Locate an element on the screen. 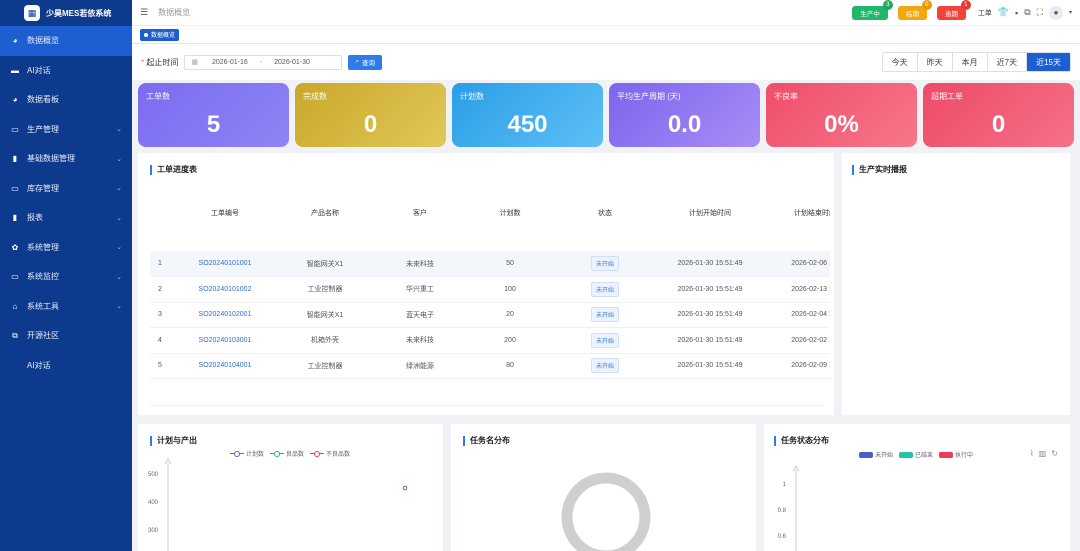  kpi-card-3: 平均生产周期 (天) 0.0 is located at coordinates (684, 115).